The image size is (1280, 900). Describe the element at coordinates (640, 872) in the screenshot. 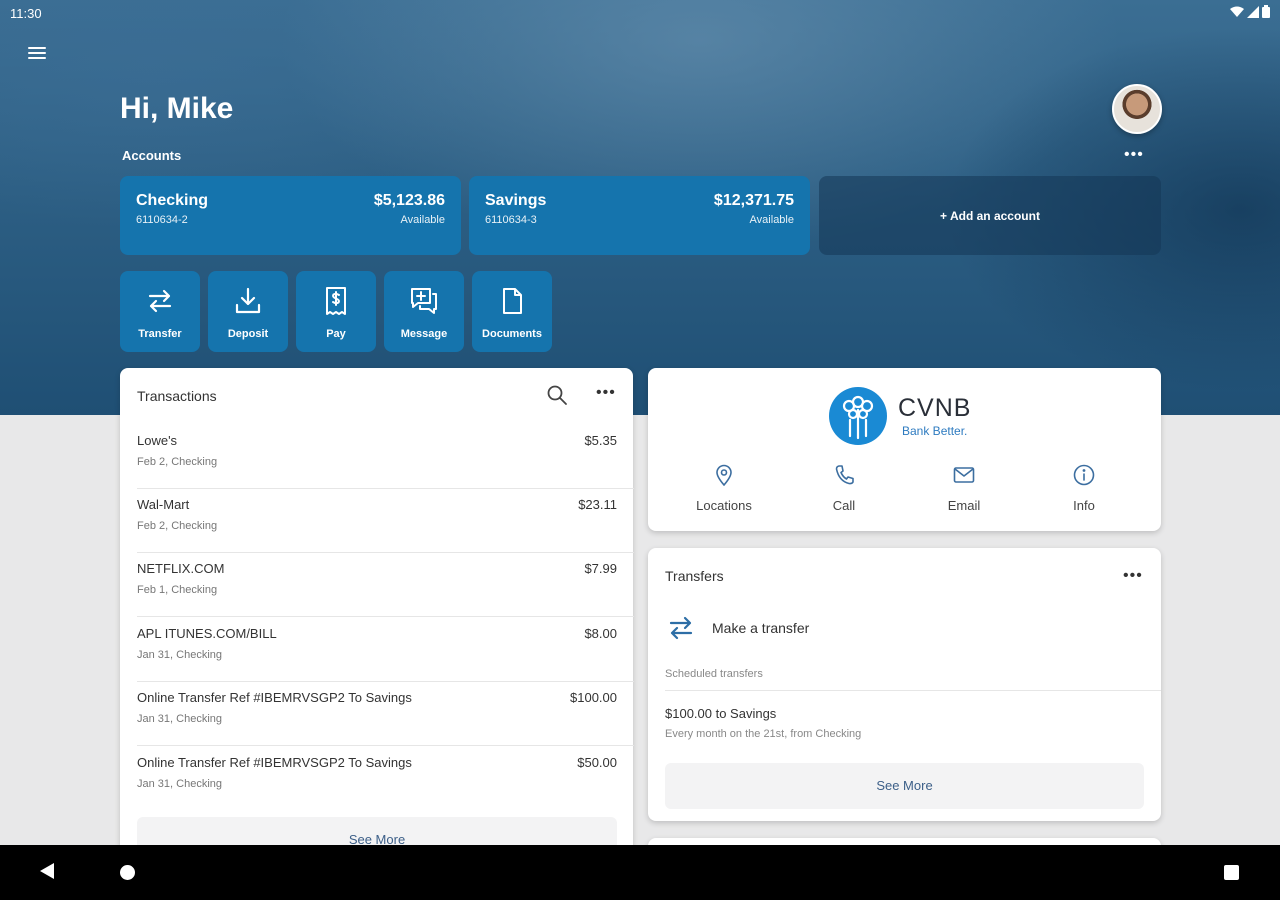

I see `system-nav-bar` at that location.